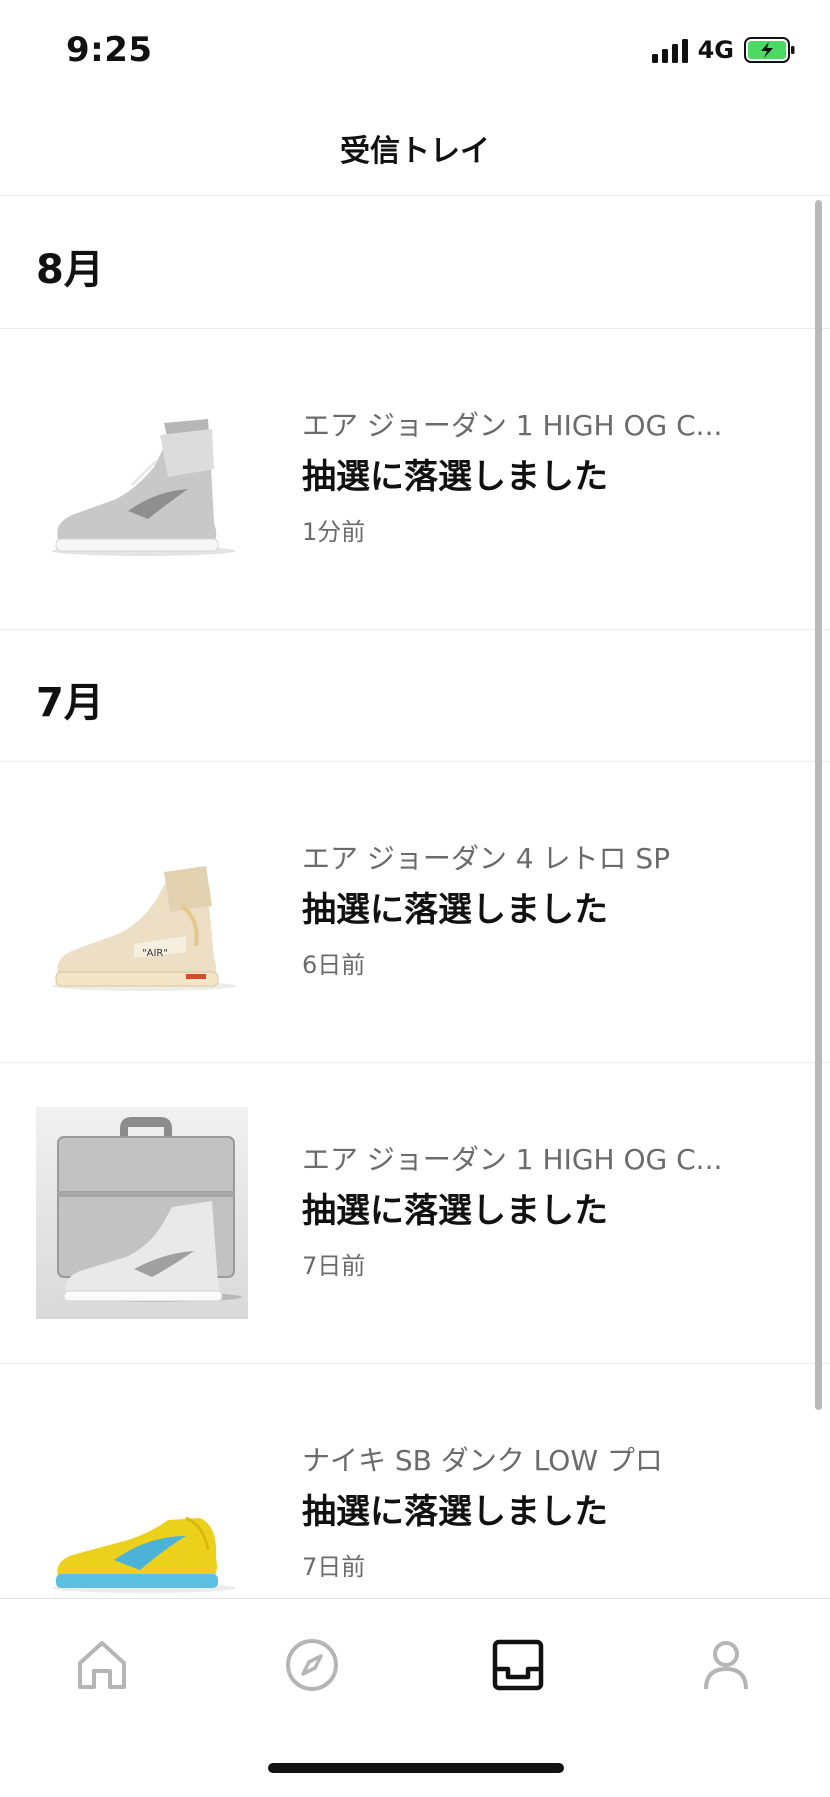 The height and width of the screenshot is (1797, 830). What do you see at coordinates (415, 50) in the screenshot?
I see `status-bar: 9:25 4G` at bounding box center [415, 50].